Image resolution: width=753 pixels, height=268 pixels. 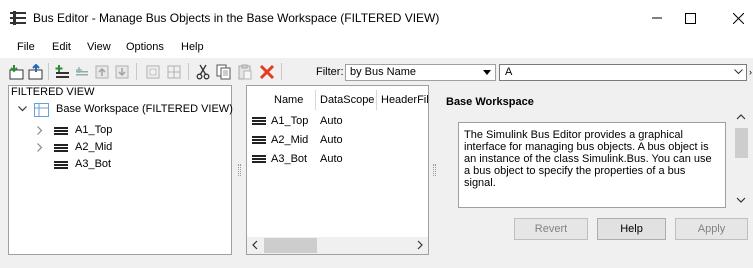 I want to click on create-object-icon, so click(x=153, y=71).